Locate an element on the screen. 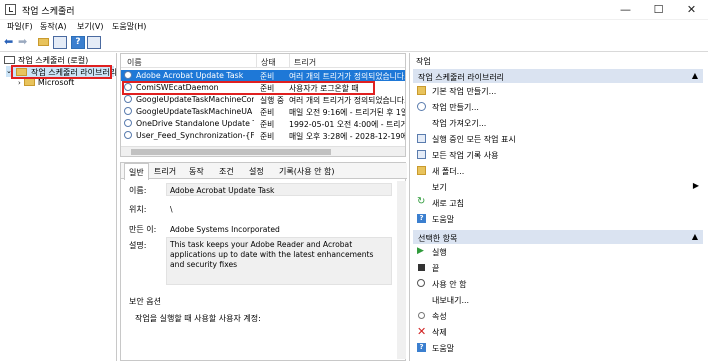 The width and height of the screenshot is (708, 361). close-button: ✕ is located at coordinates (691, 10).